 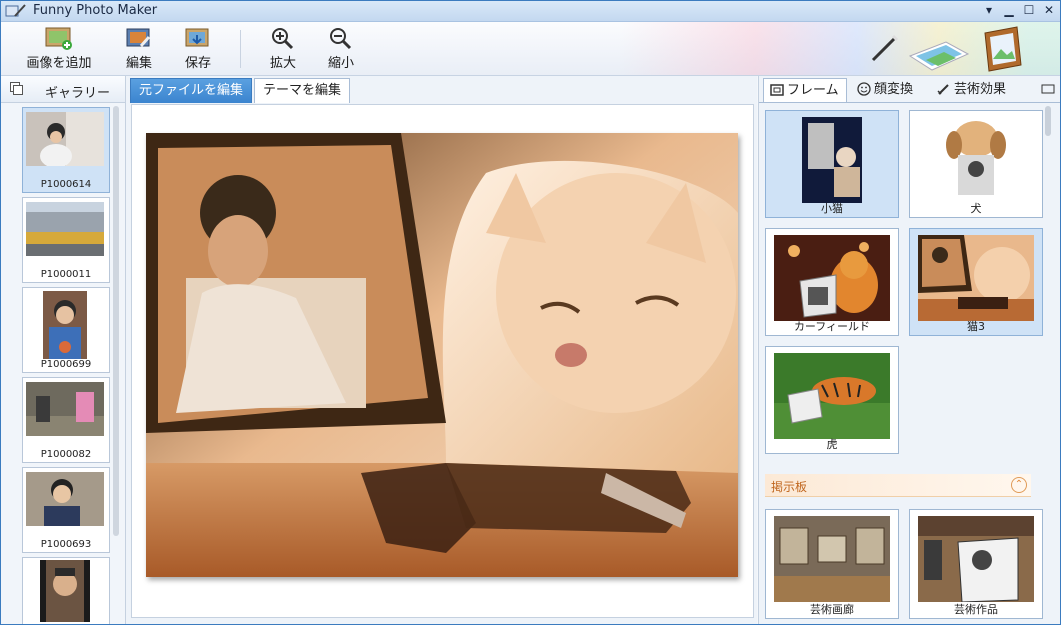 I want to click on gallery-item: P1000011, so click(x=66, y=240).